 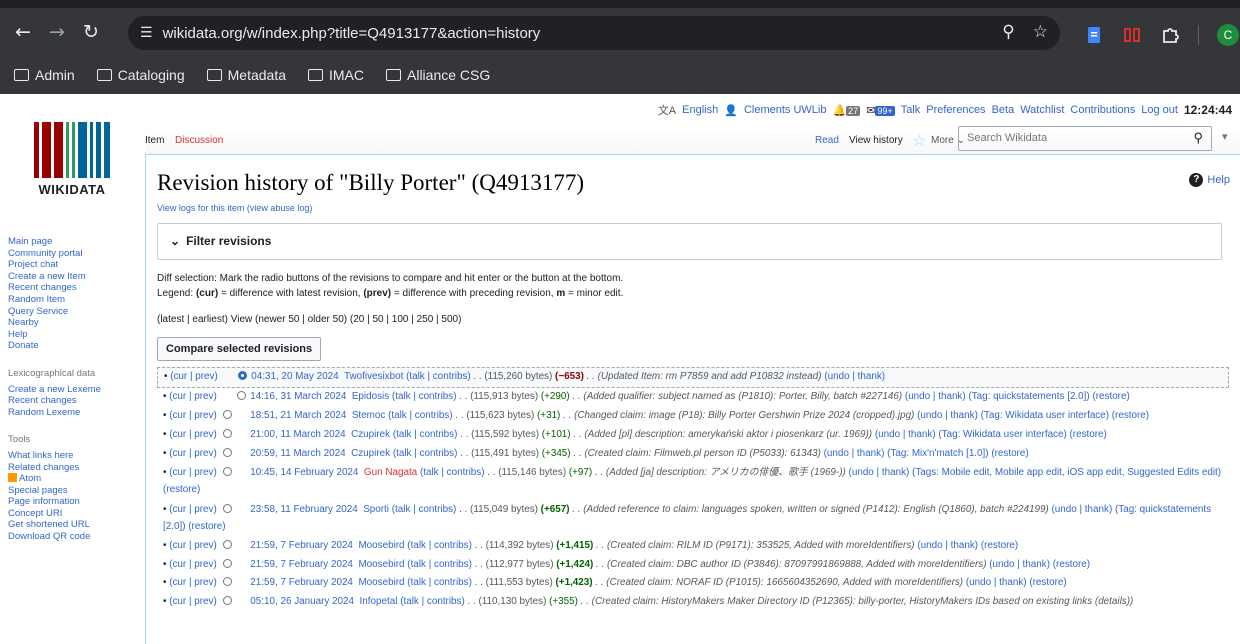 I want to click on reload-icon: ↻, so click(x=91, y=32).